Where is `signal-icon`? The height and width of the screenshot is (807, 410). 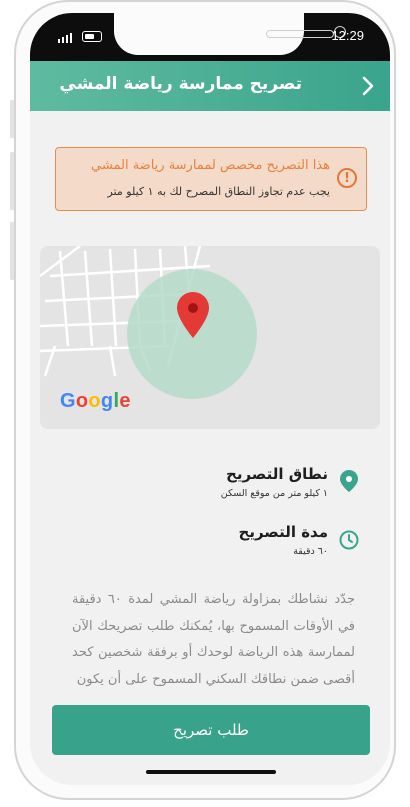
signal-icon is located at coordinates (65, 38).